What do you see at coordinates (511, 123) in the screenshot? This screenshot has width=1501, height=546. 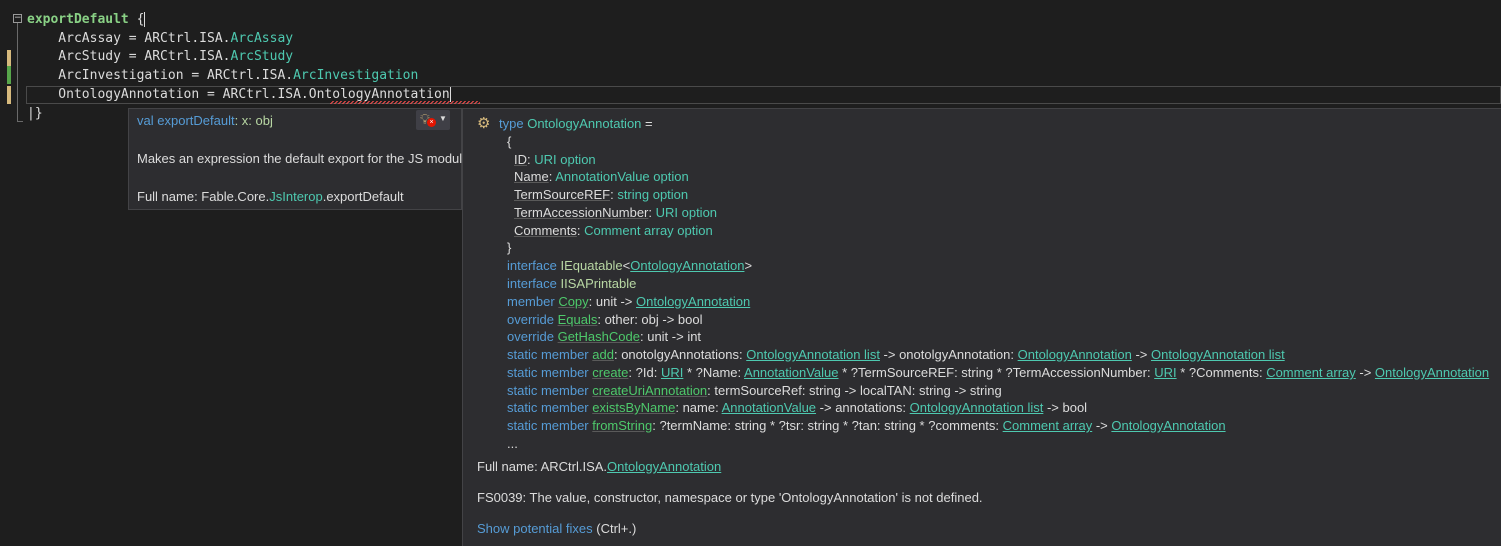 I see `keyword: type` at bounding box center [511, 123].